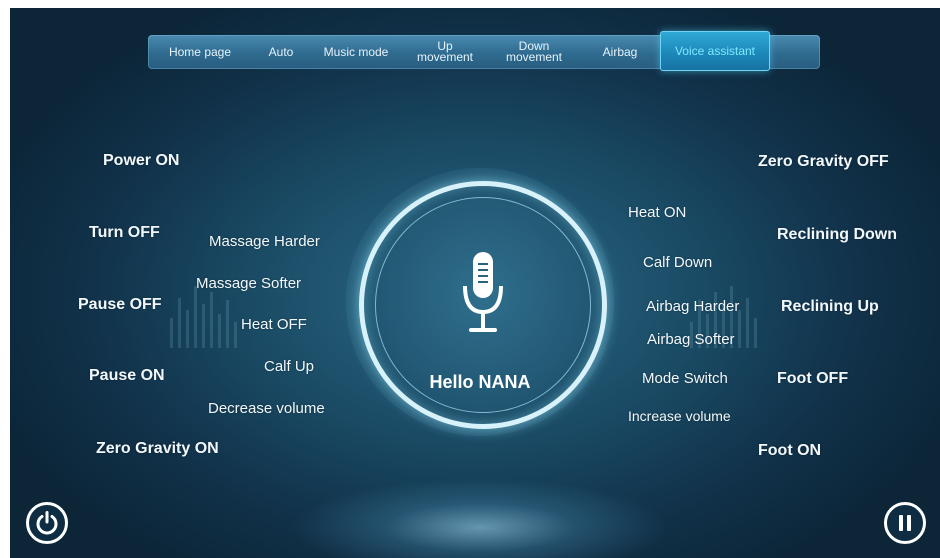  I want to click on command-increase-volume: Increase volume, so click(679, 416).